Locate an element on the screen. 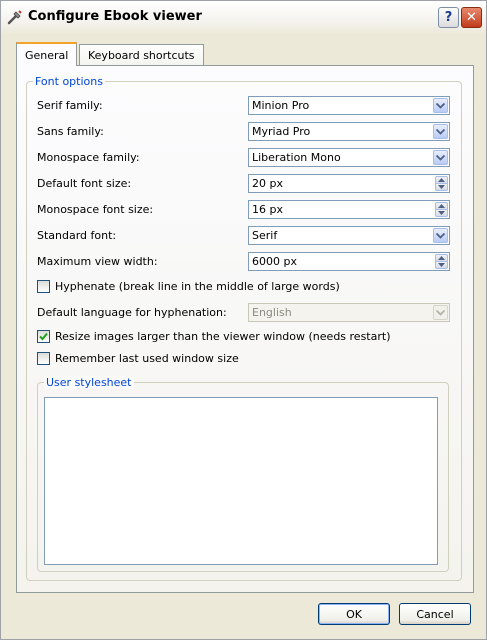 The width and height of the screenshot is (487, 640). hyphenation-language-combo: English is located at coordinates (349, 312).